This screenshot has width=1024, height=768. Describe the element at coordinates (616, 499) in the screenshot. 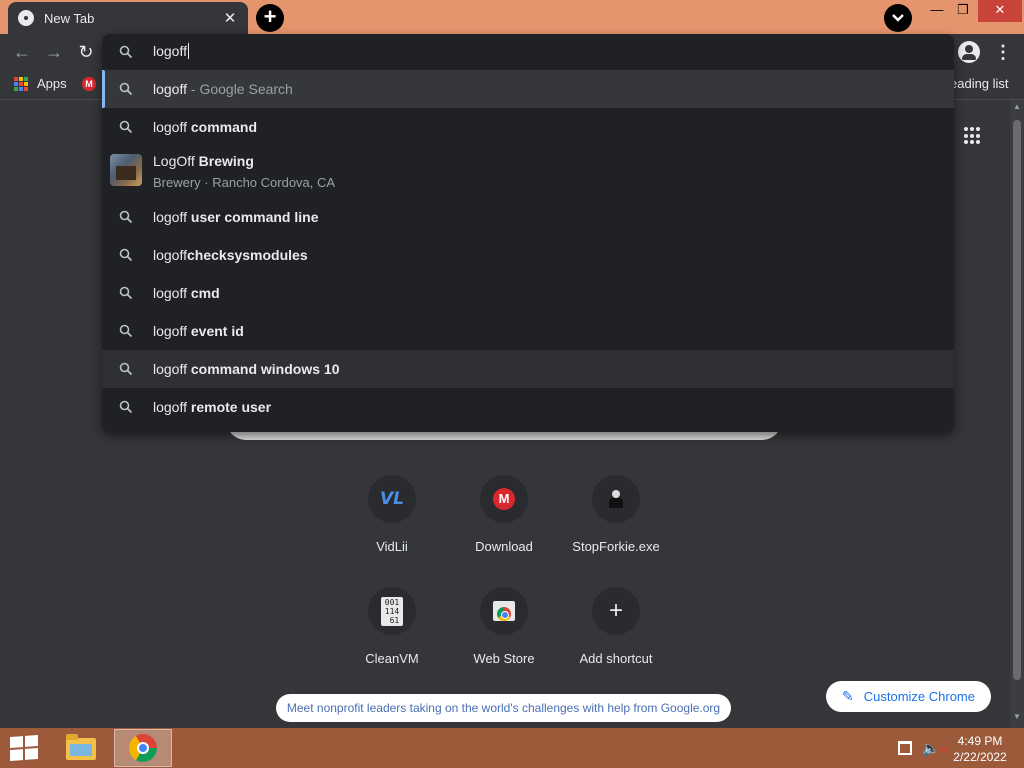

I see `stopforkie-icon` at that location.